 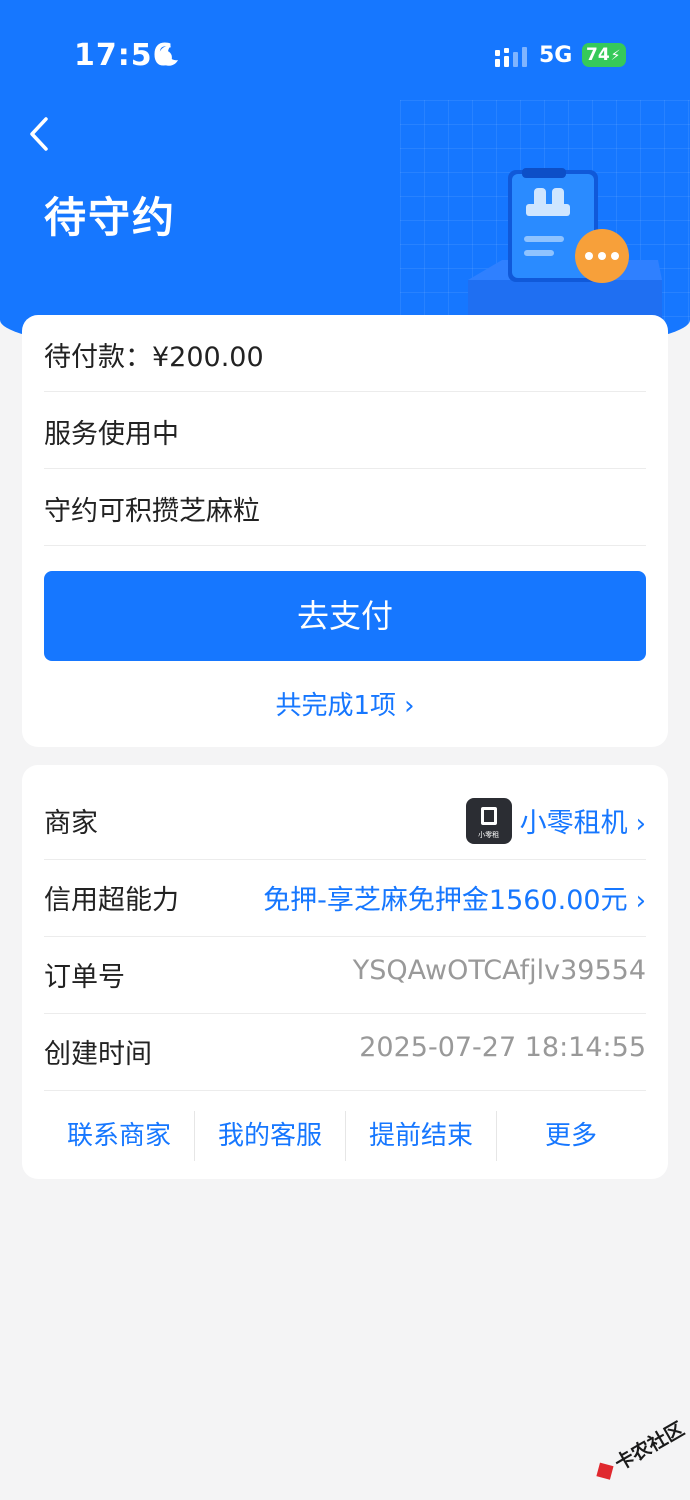 I want to click on network-type: 5G, so click(x=556, y=55).